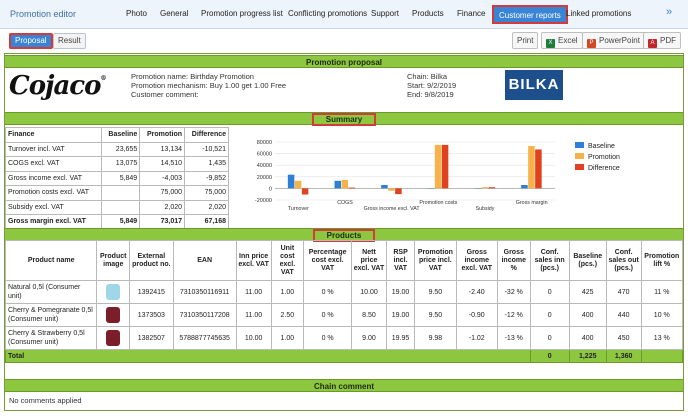  Describe the element at coordinates (623, 260) in the screenshot. I see `product-column-header: Conf. sales out (pcs.)` at that location.